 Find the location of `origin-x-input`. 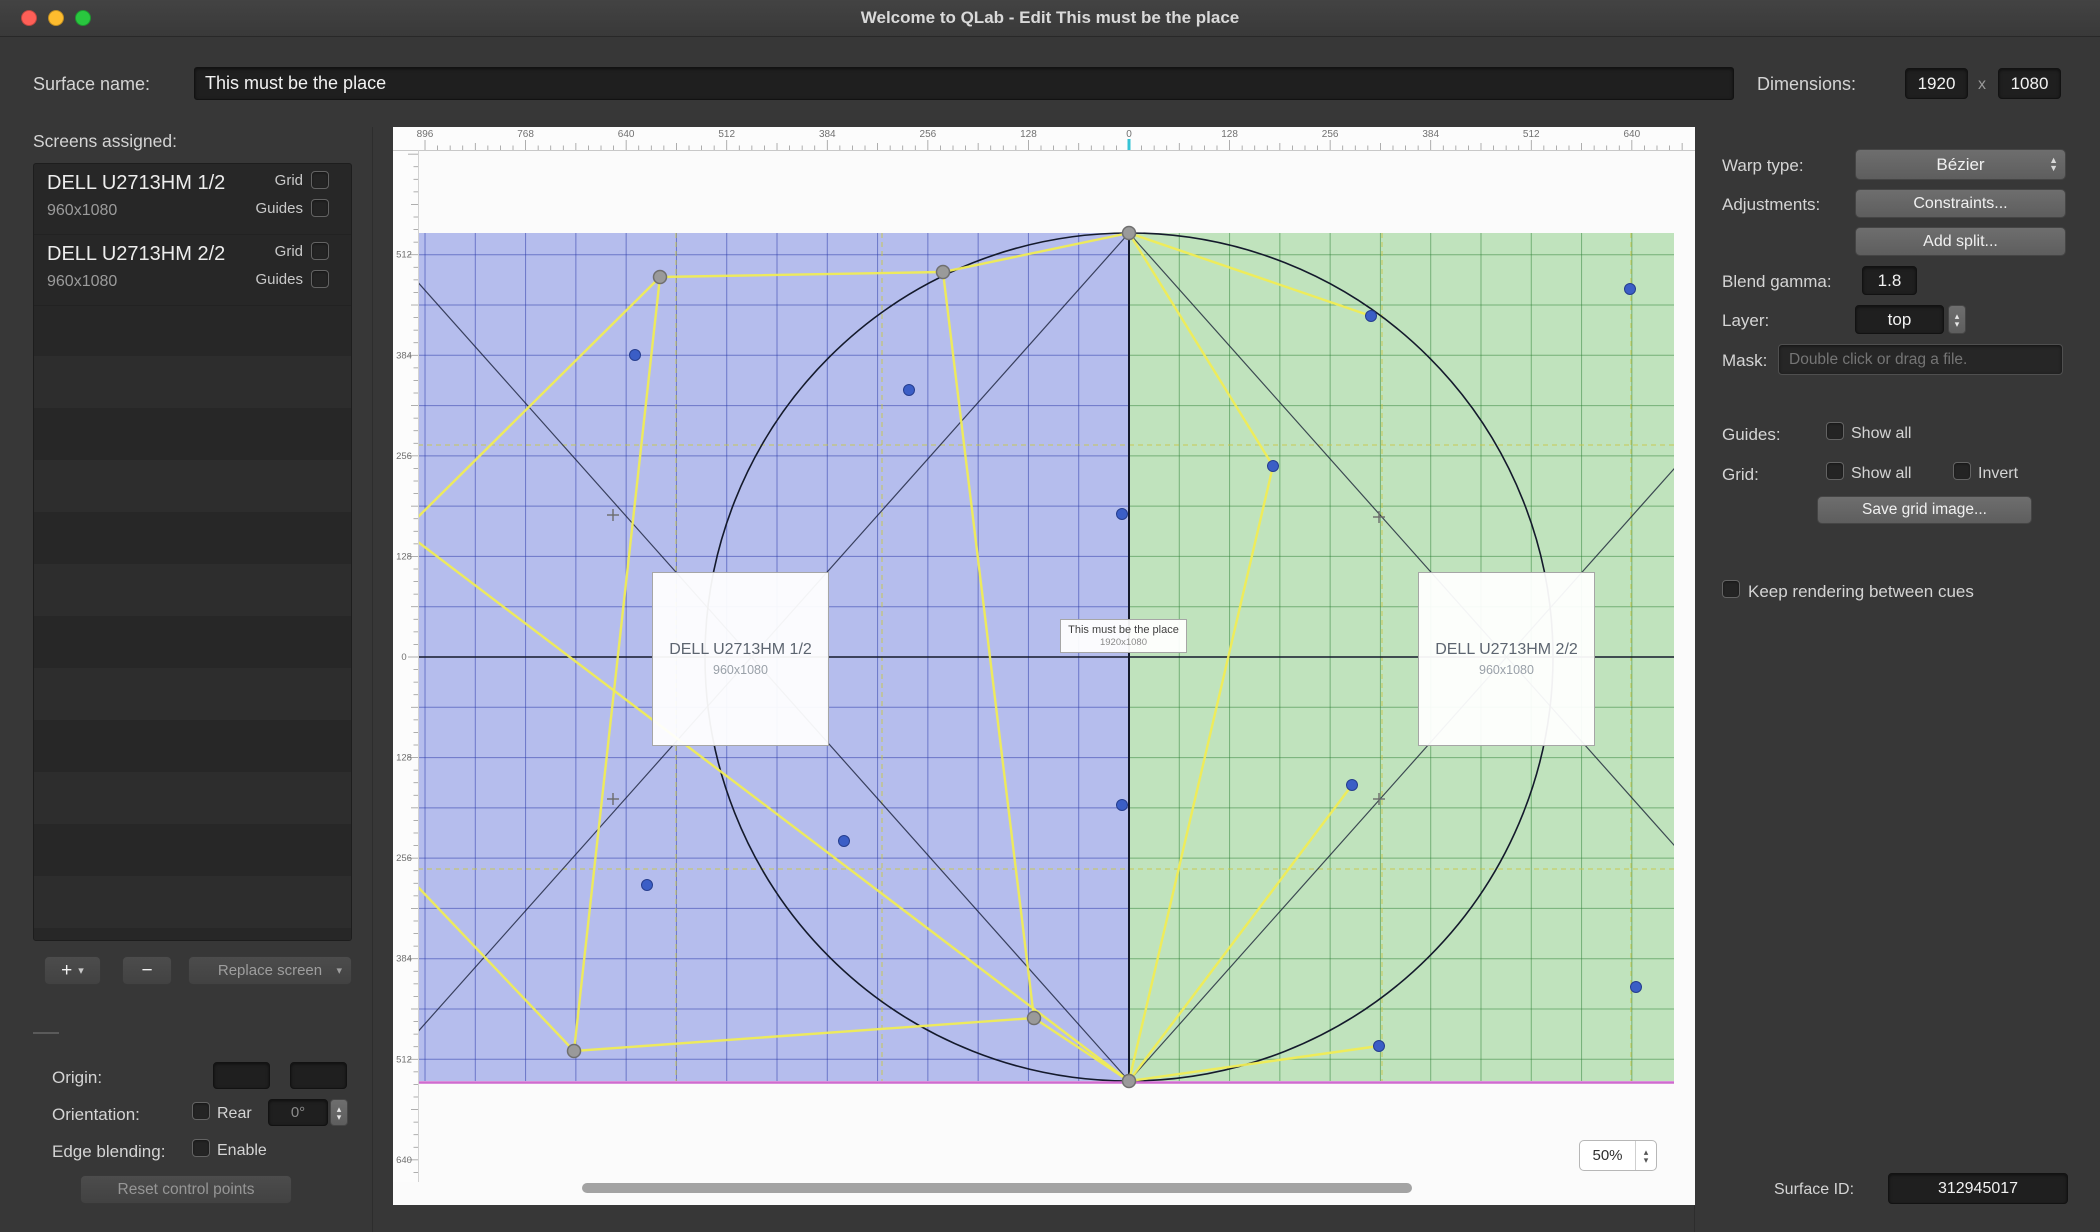

origin-x-input is located at coordinates (241, 1075).